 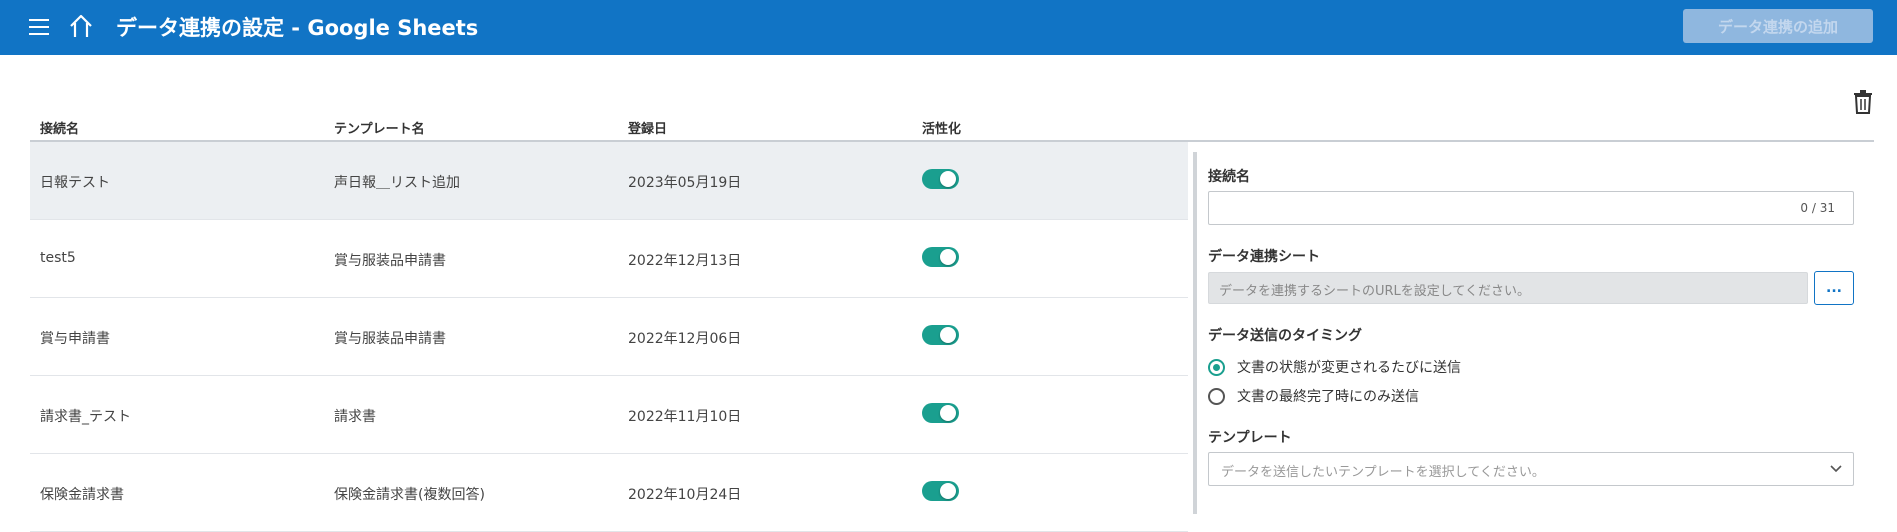 I want to click on row-template: 保険金請求書(複数回答), so click(x=409, y=495).